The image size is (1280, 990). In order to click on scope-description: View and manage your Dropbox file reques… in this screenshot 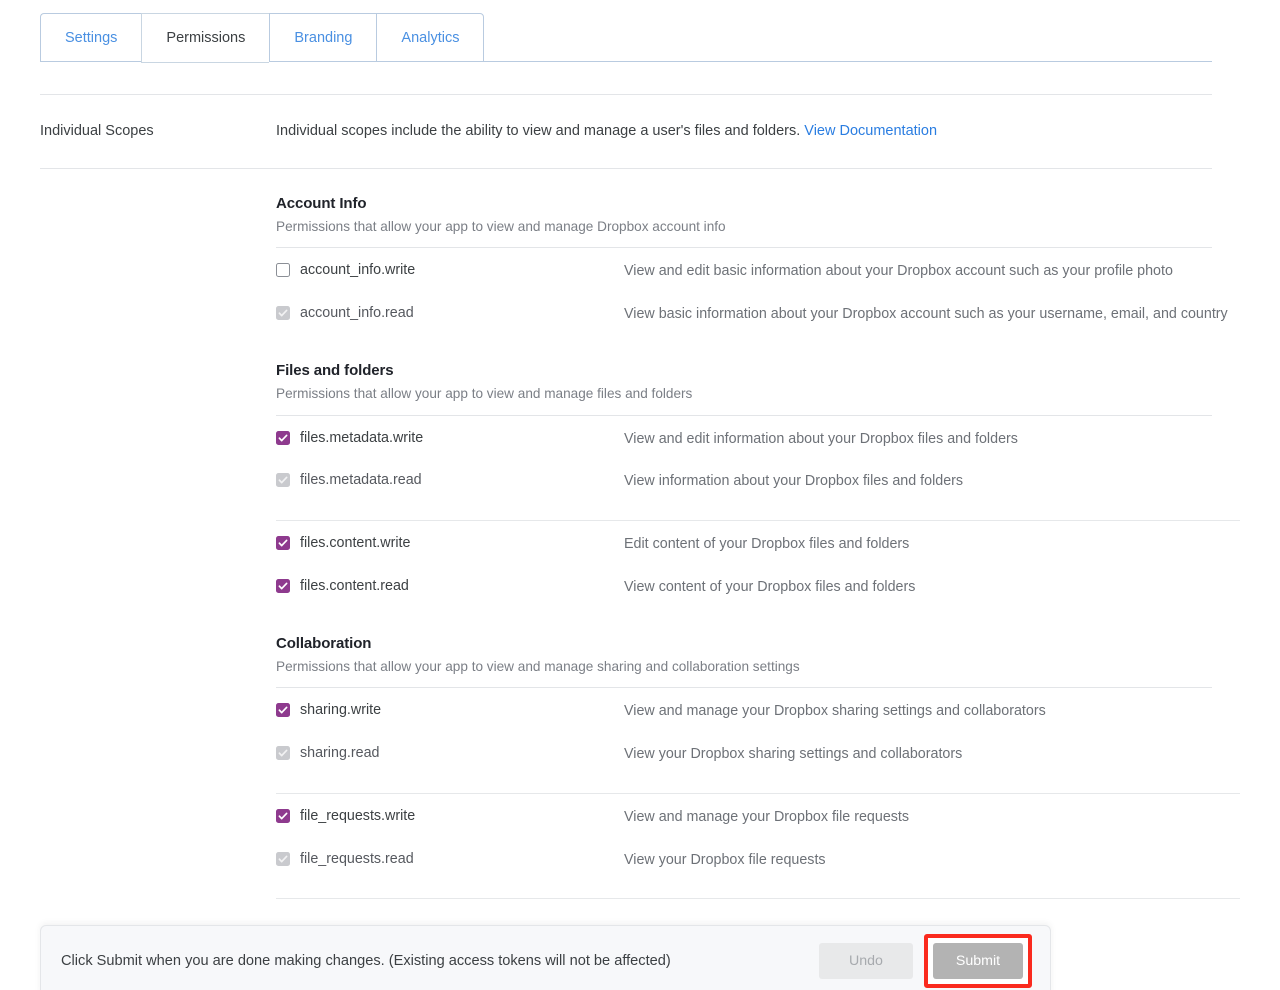, I will do `click(767, 816)`.